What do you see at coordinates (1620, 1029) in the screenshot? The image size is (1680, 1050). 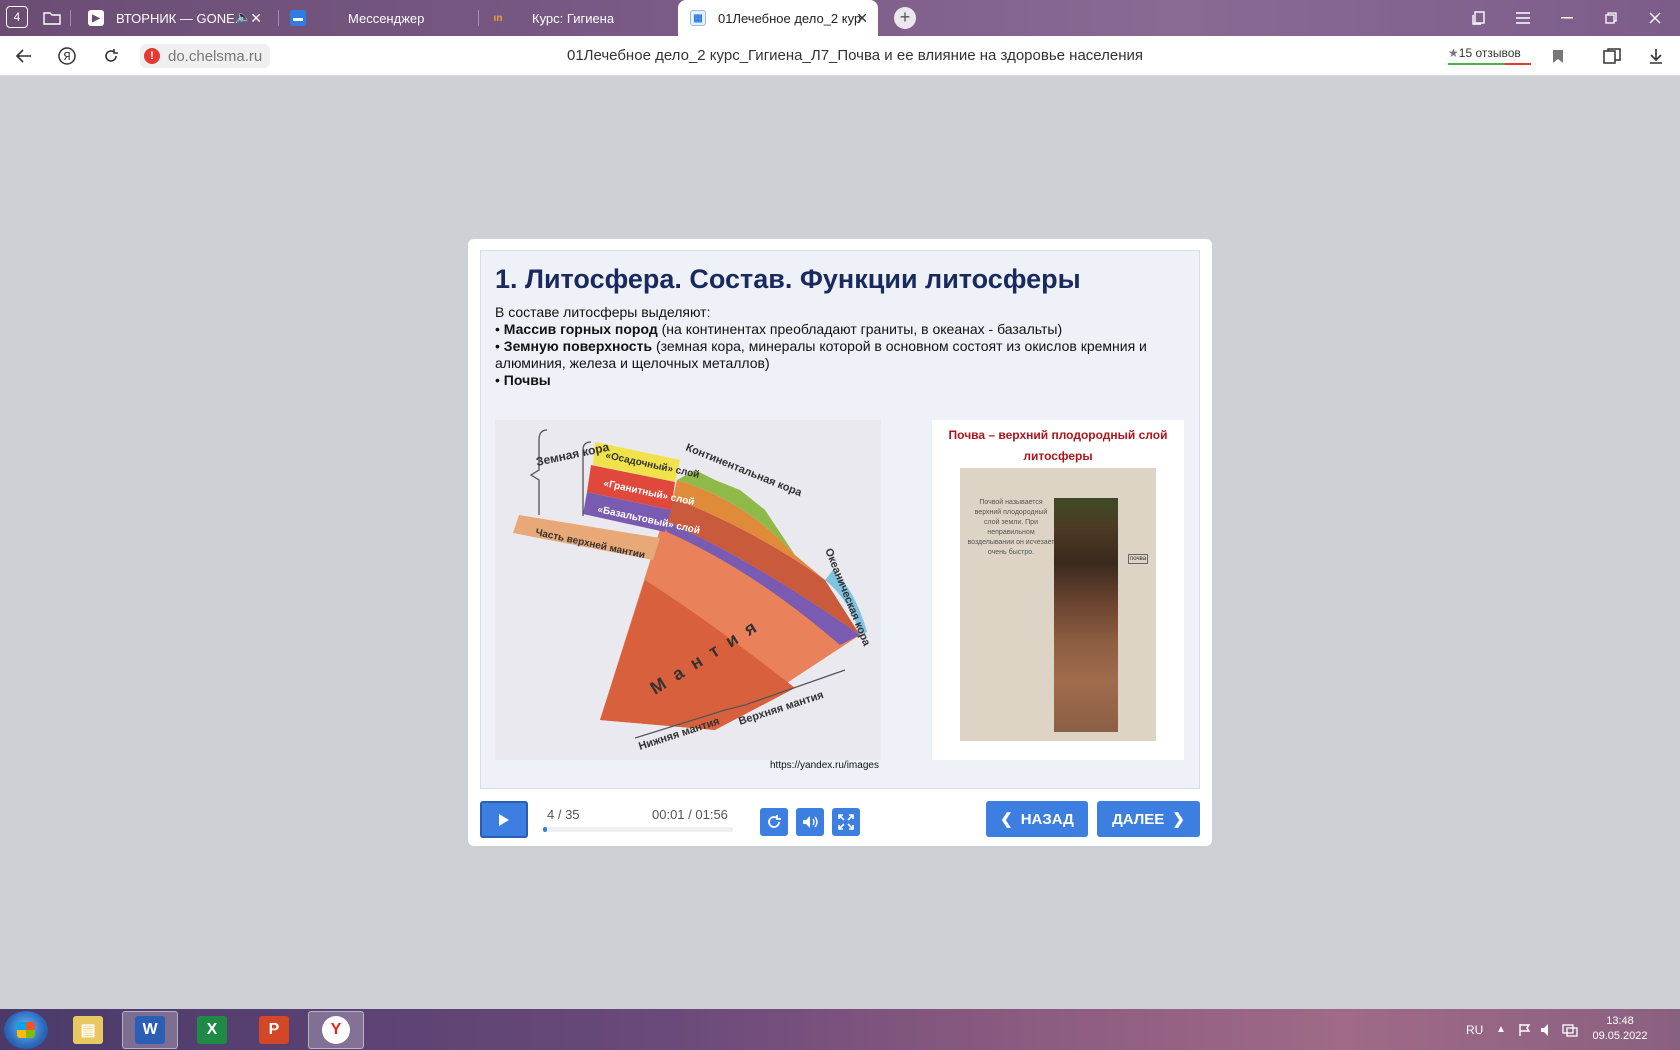 I see `system-clock: 13:48 09.05.2022` at bounding box center [1620, 1029].